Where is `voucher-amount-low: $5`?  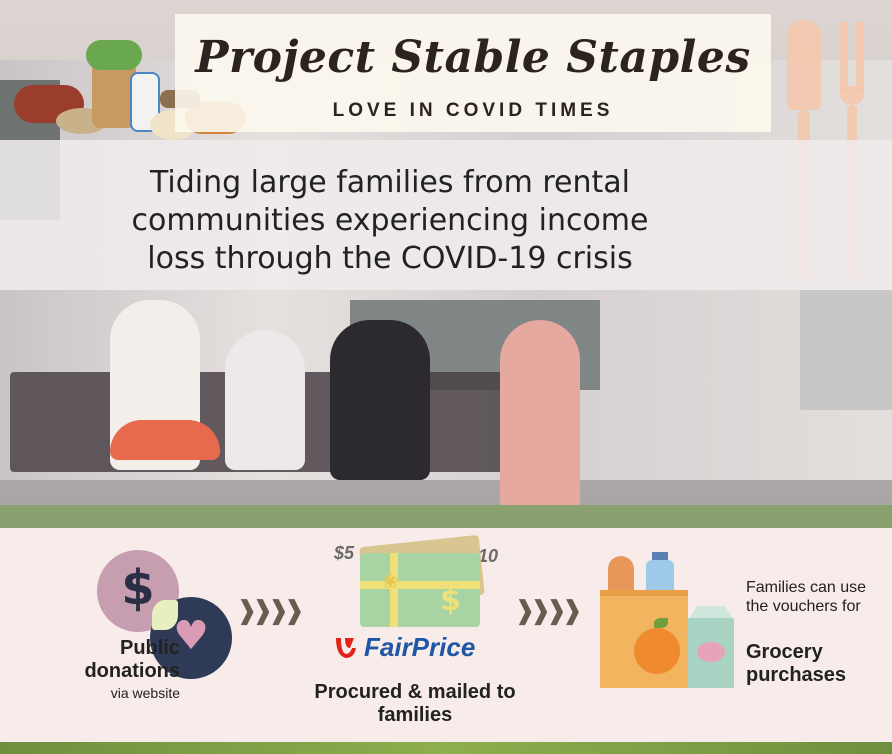 voucher-amount-low: $5 is located at coordinates (344, 553).